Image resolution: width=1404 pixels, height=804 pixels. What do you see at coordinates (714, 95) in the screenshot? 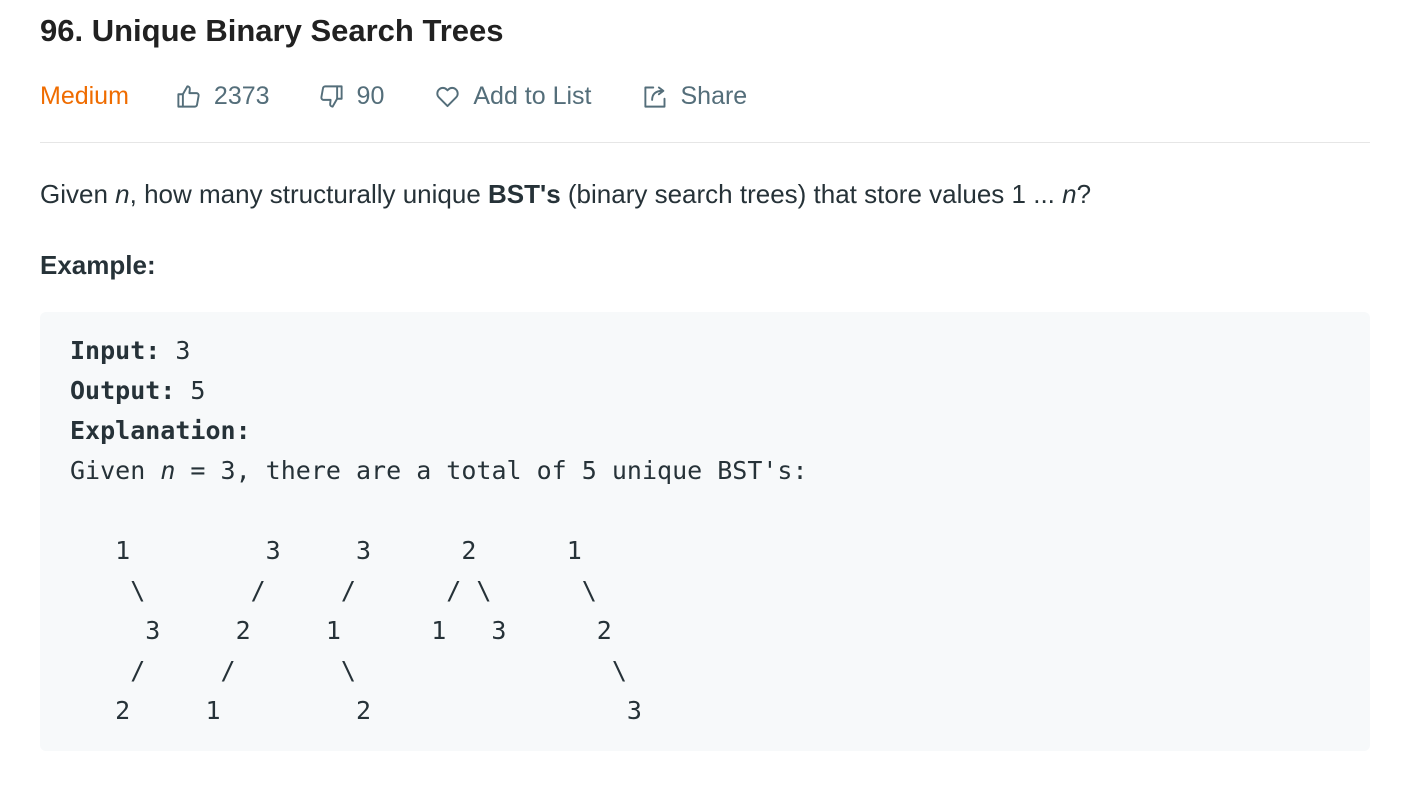
I see `share-label: Share` at bounding box center [714, 95].